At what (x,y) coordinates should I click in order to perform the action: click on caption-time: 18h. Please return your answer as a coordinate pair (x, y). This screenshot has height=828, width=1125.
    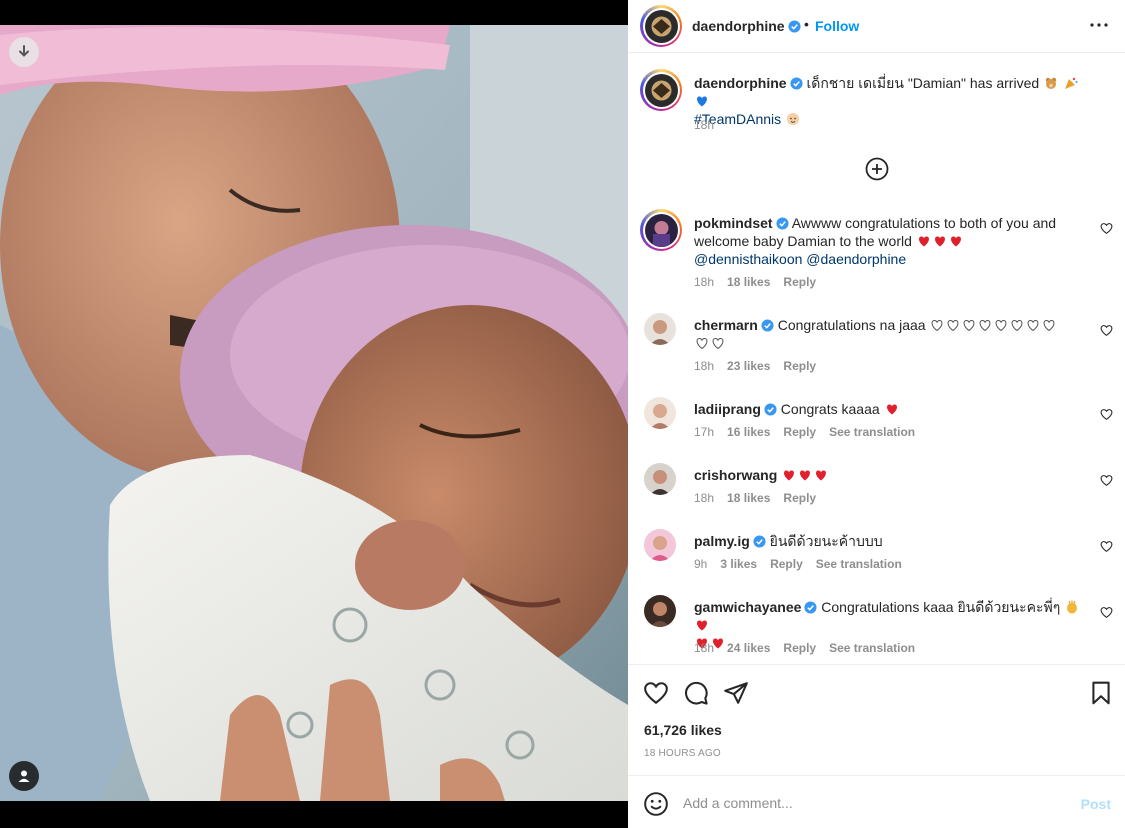
    Looking at the image, I should click on (704, 125).